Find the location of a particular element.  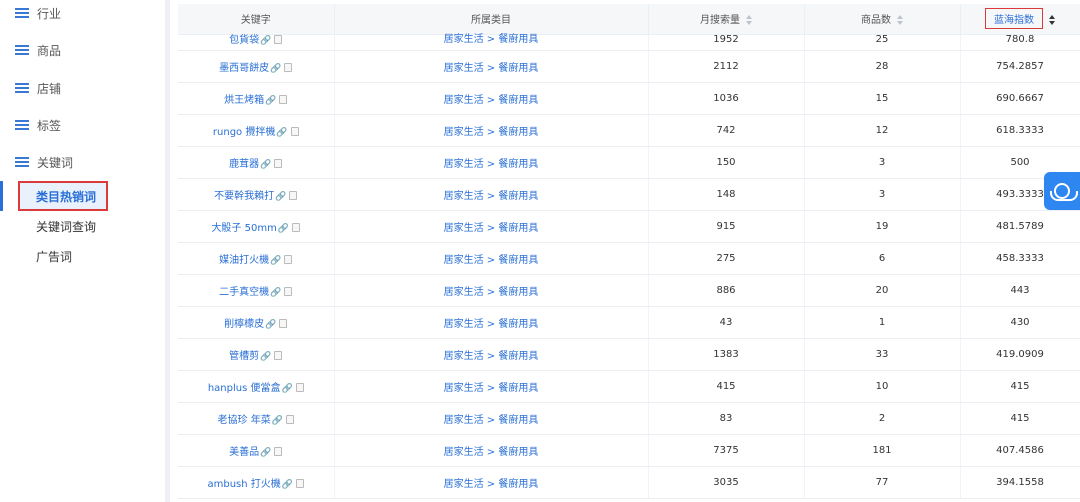

table-row: 二手真空機🔗 居家生活 > 餐廚用具 886 20 443 is located at coordinates (629, 290).